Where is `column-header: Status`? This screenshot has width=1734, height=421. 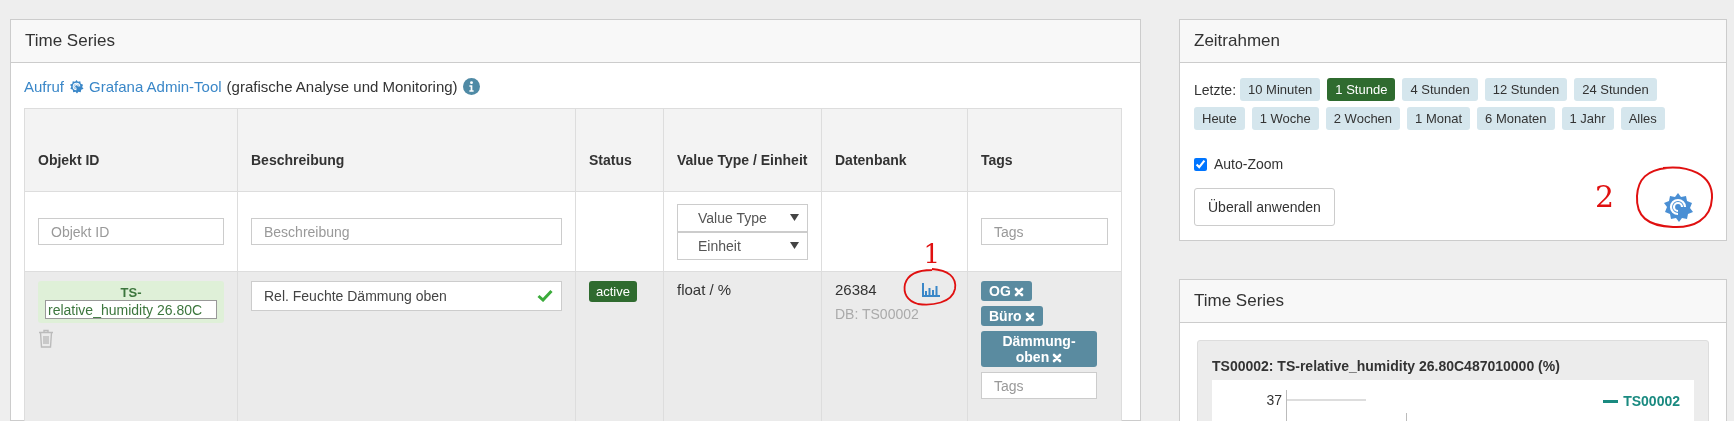
column-header: Status is located at coordinates (619, 150).